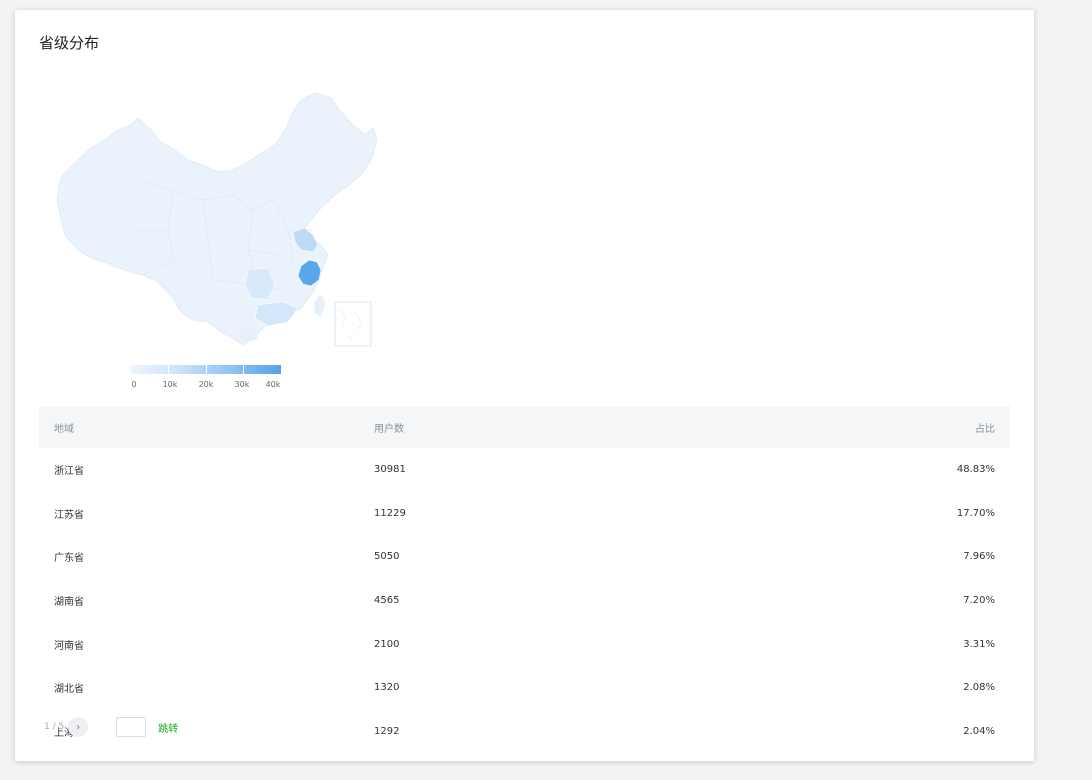 This screenshot has height=780, width=1092. Describe the element at coordinates (273, 384) in the screenshot. I see `legend-label: 40k` at that location.